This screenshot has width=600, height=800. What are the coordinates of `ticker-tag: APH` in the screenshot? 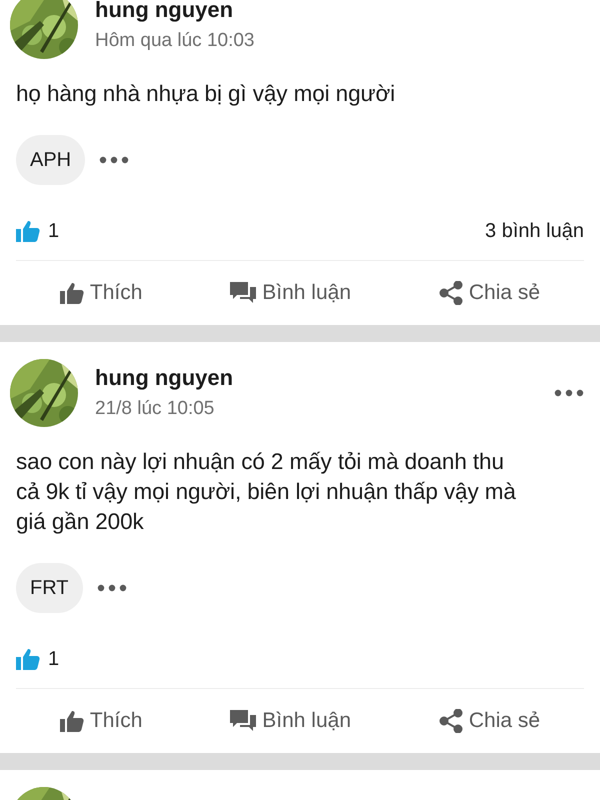 It's located at (51, 160).